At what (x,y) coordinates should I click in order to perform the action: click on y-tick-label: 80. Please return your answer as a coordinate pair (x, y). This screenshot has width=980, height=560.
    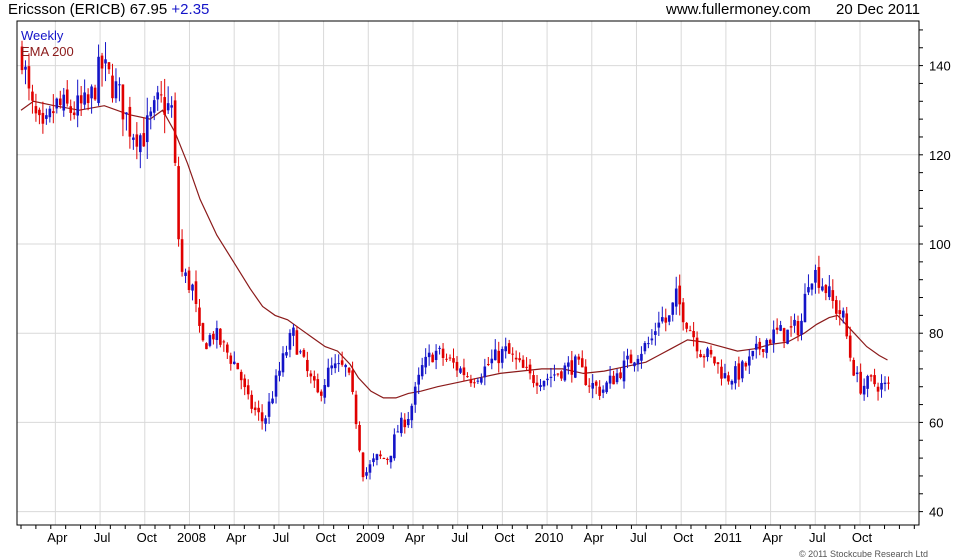
    Looking at the image, I should click on (936, 333).